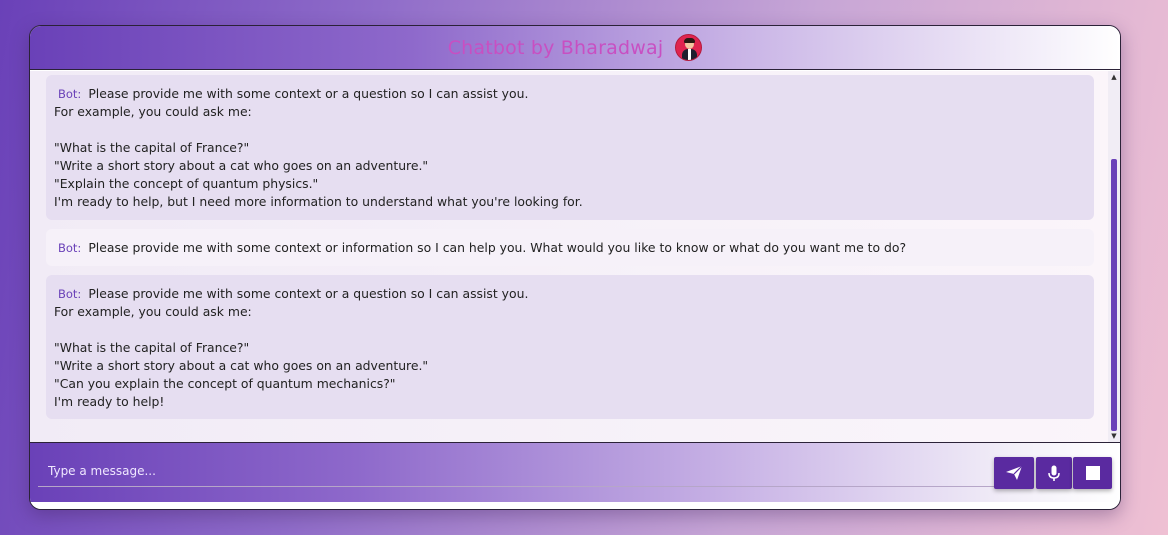 This screenshot has height=535, width=1168. I want to click on scrollbar: ▲ ▼, so click(1114, 256).